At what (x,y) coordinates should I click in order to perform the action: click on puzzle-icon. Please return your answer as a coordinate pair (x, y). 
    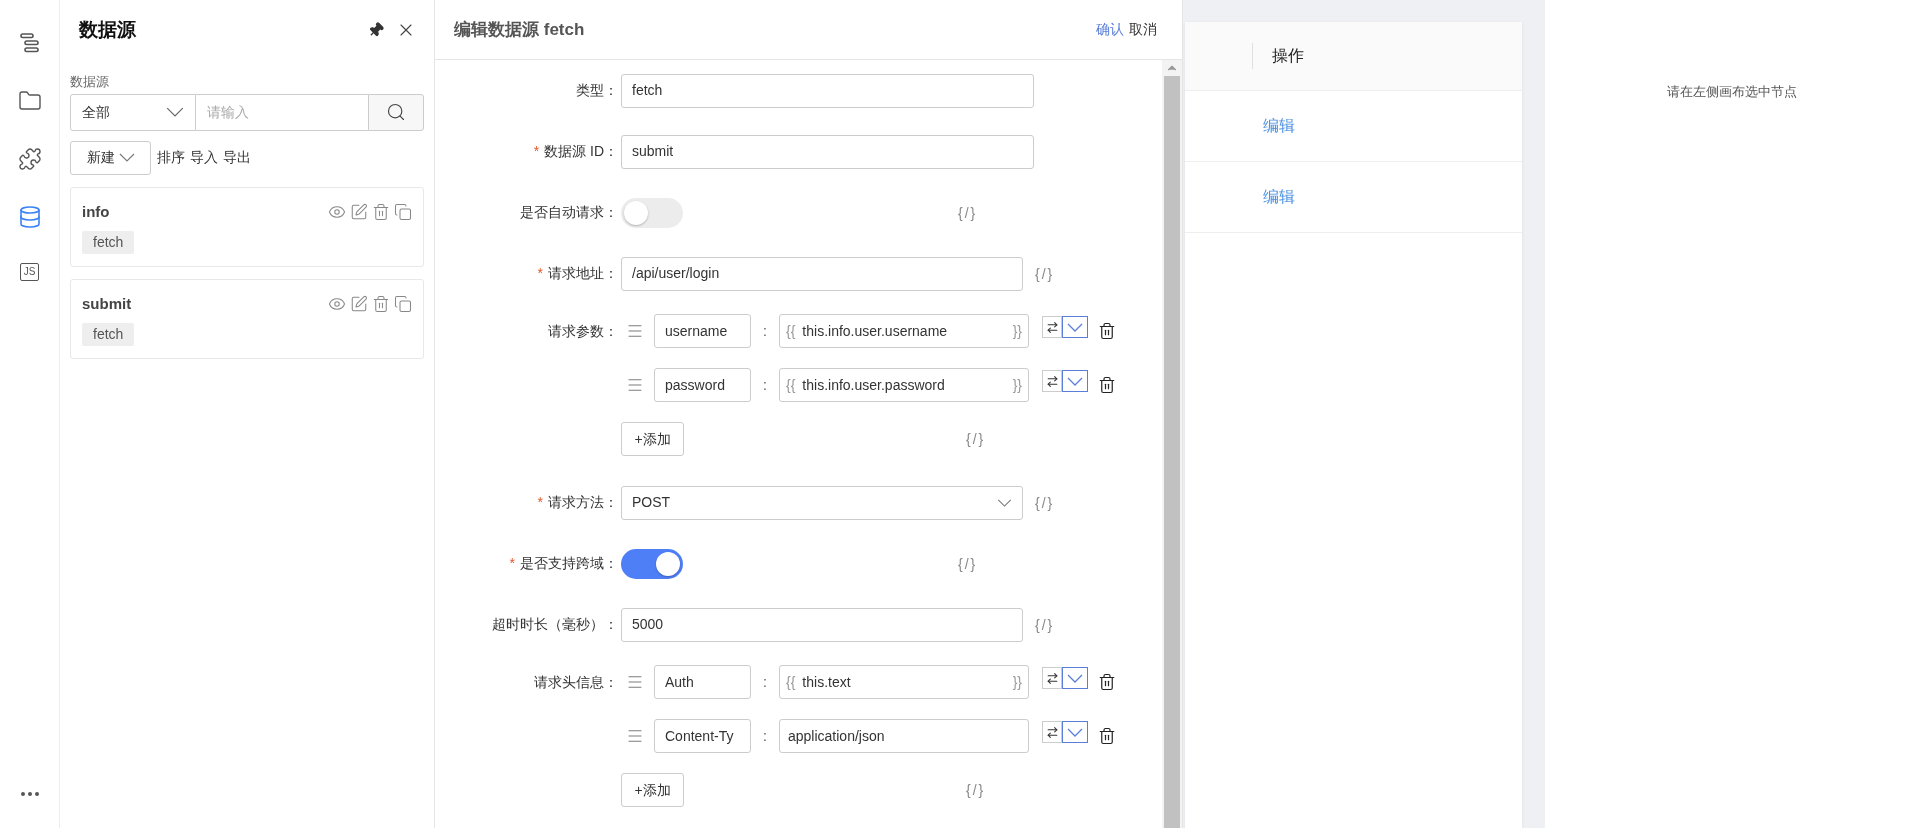
    Looking at the image, I should click on (29, 159).